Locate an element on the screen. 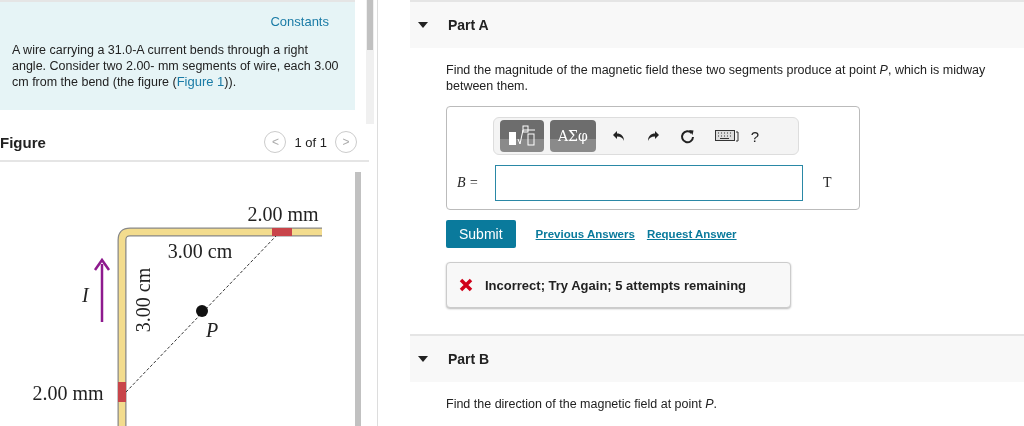 The image size is (1024, 426). current-arrow is located at coordinates (102, 289).